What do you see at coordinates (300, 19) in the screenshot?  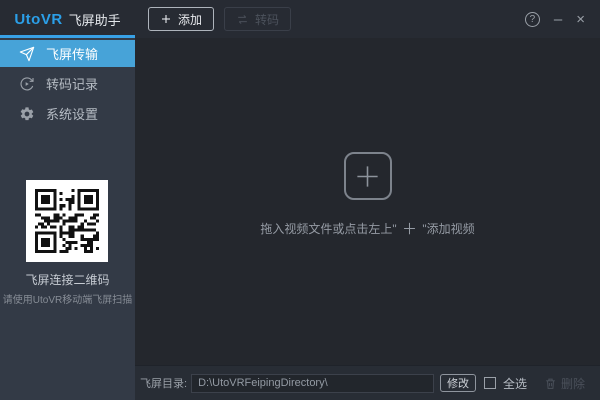 I see `titlebar: UtoVR 飞屏助手 添加 转码 ? – ×` at bounding box center [300, 19].